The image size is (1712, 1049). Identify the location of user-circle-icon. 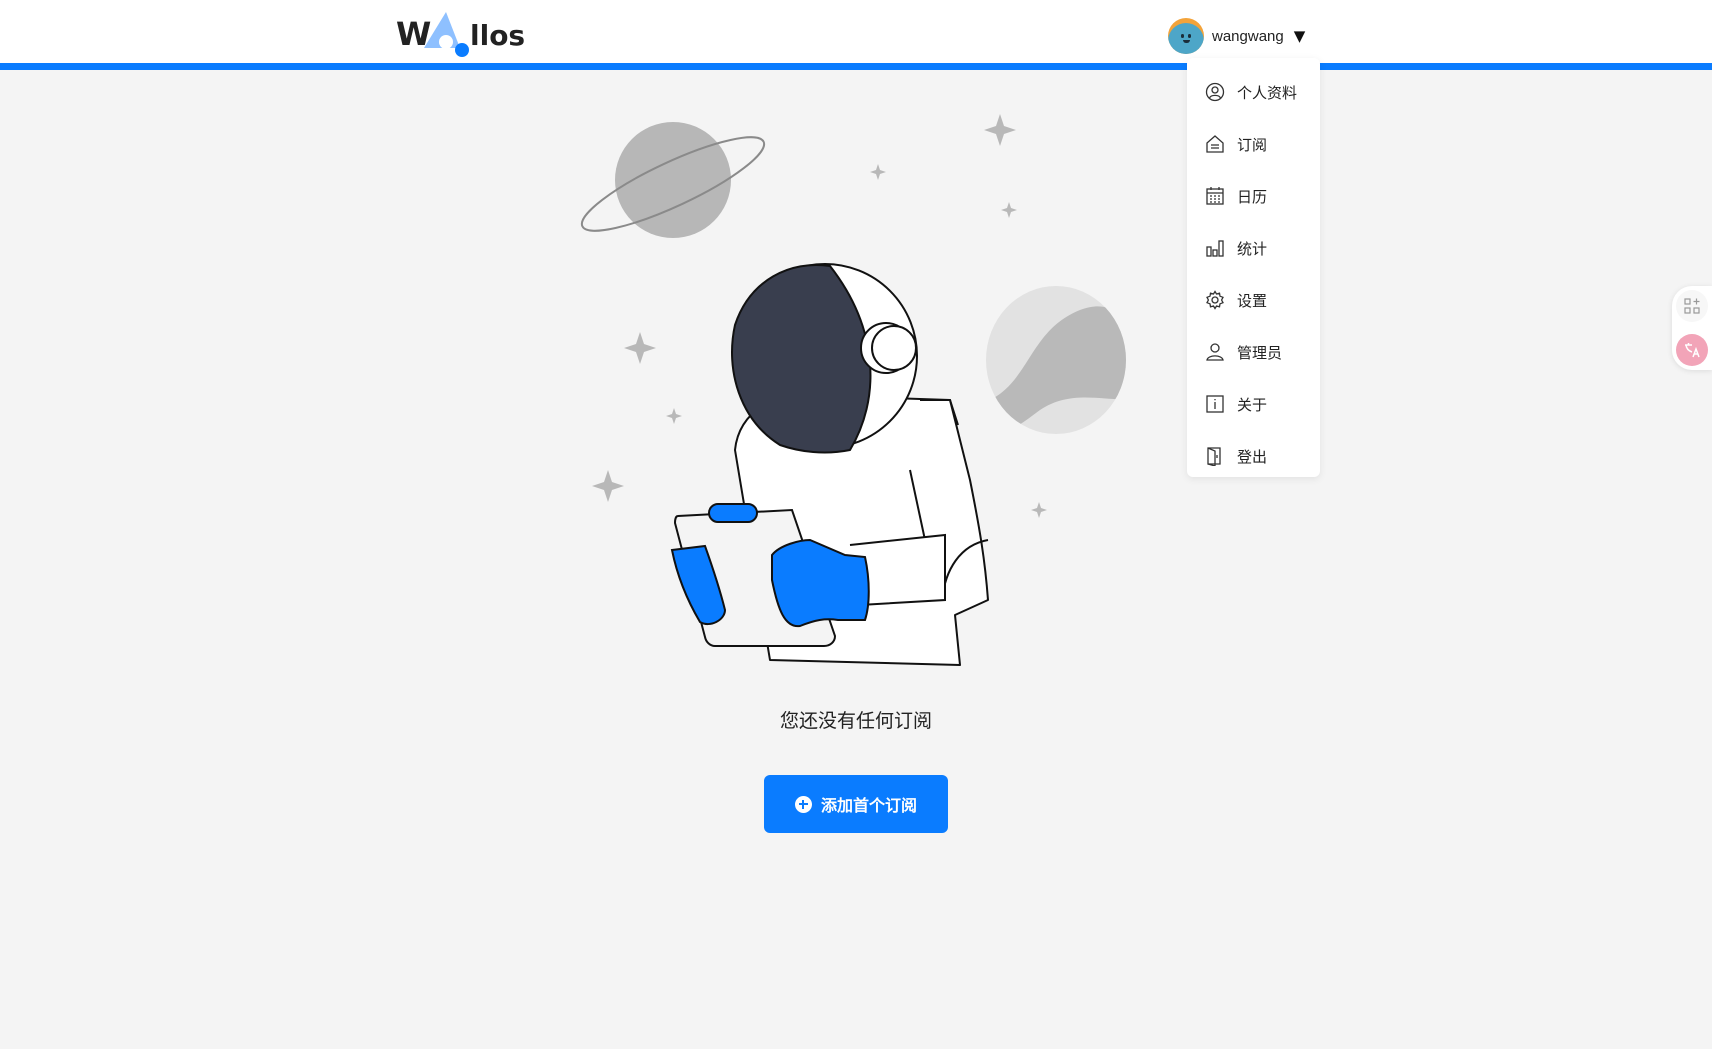
(1215, 92).